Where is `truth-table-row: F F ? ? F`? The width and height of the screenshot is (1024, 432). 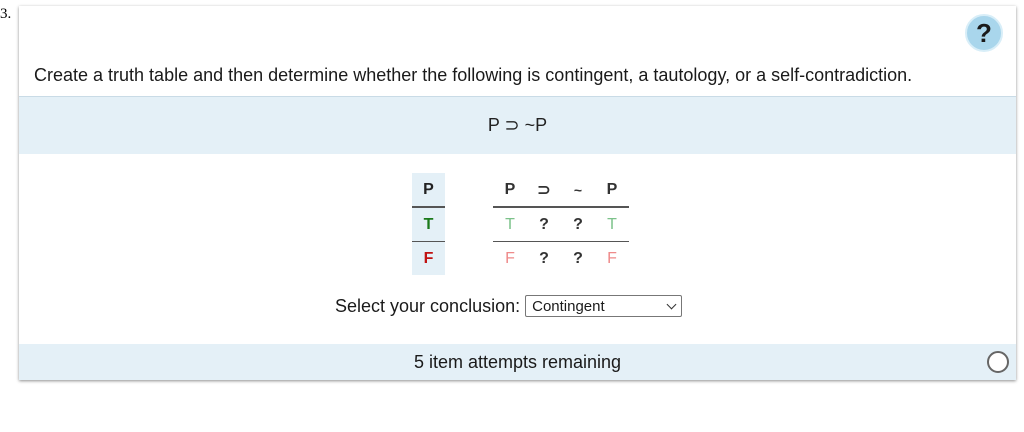 truth-table-row: F F ? ? F is located at coordinates (520, 258).